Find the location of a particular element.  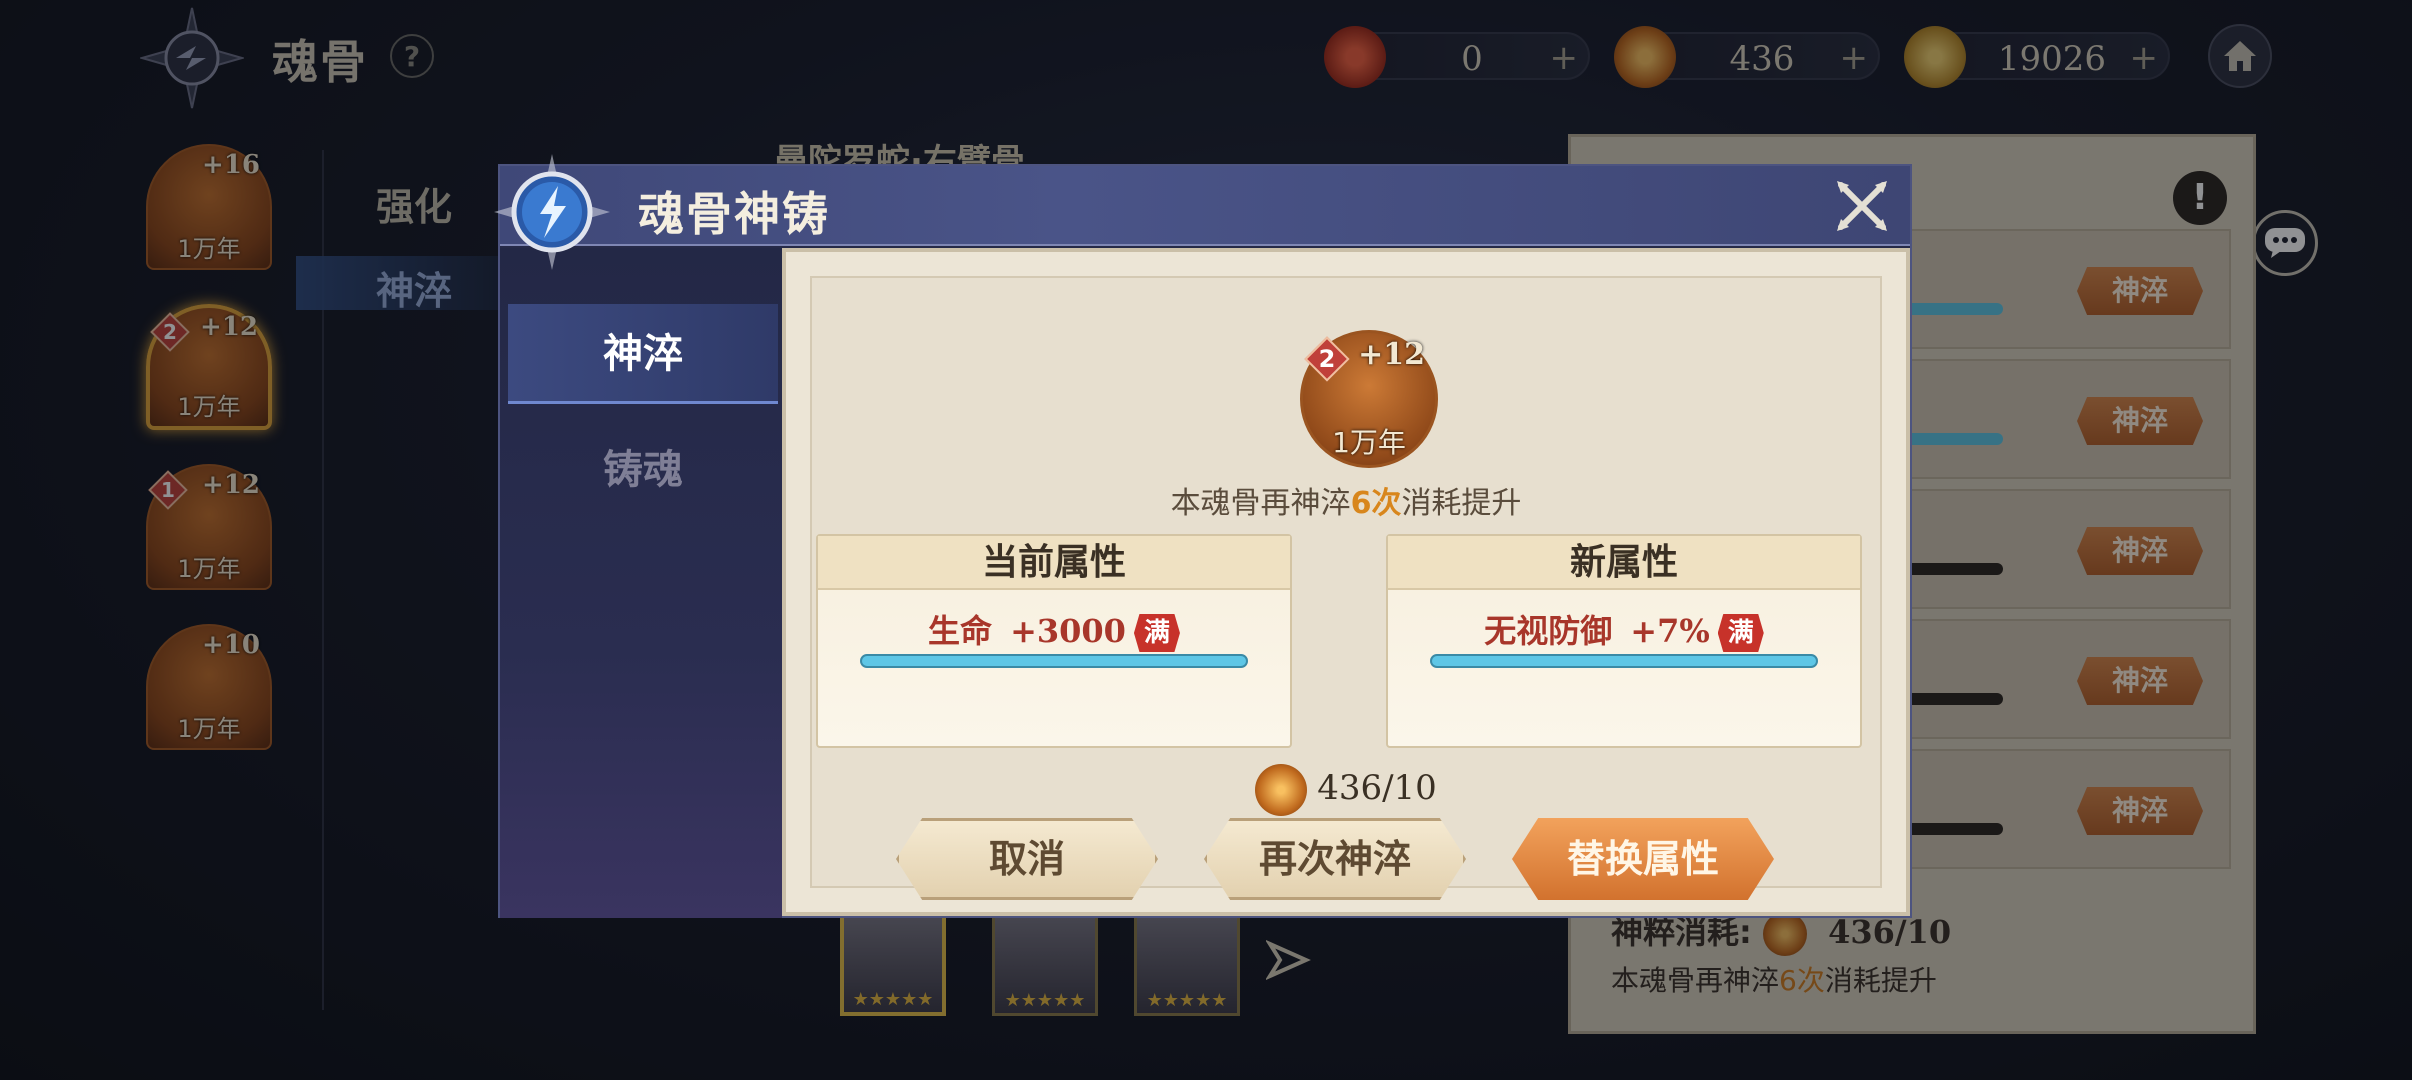

new-attribute-box: 新属性 无视防御 +7% 满 is located at coordinates (1624, 641).